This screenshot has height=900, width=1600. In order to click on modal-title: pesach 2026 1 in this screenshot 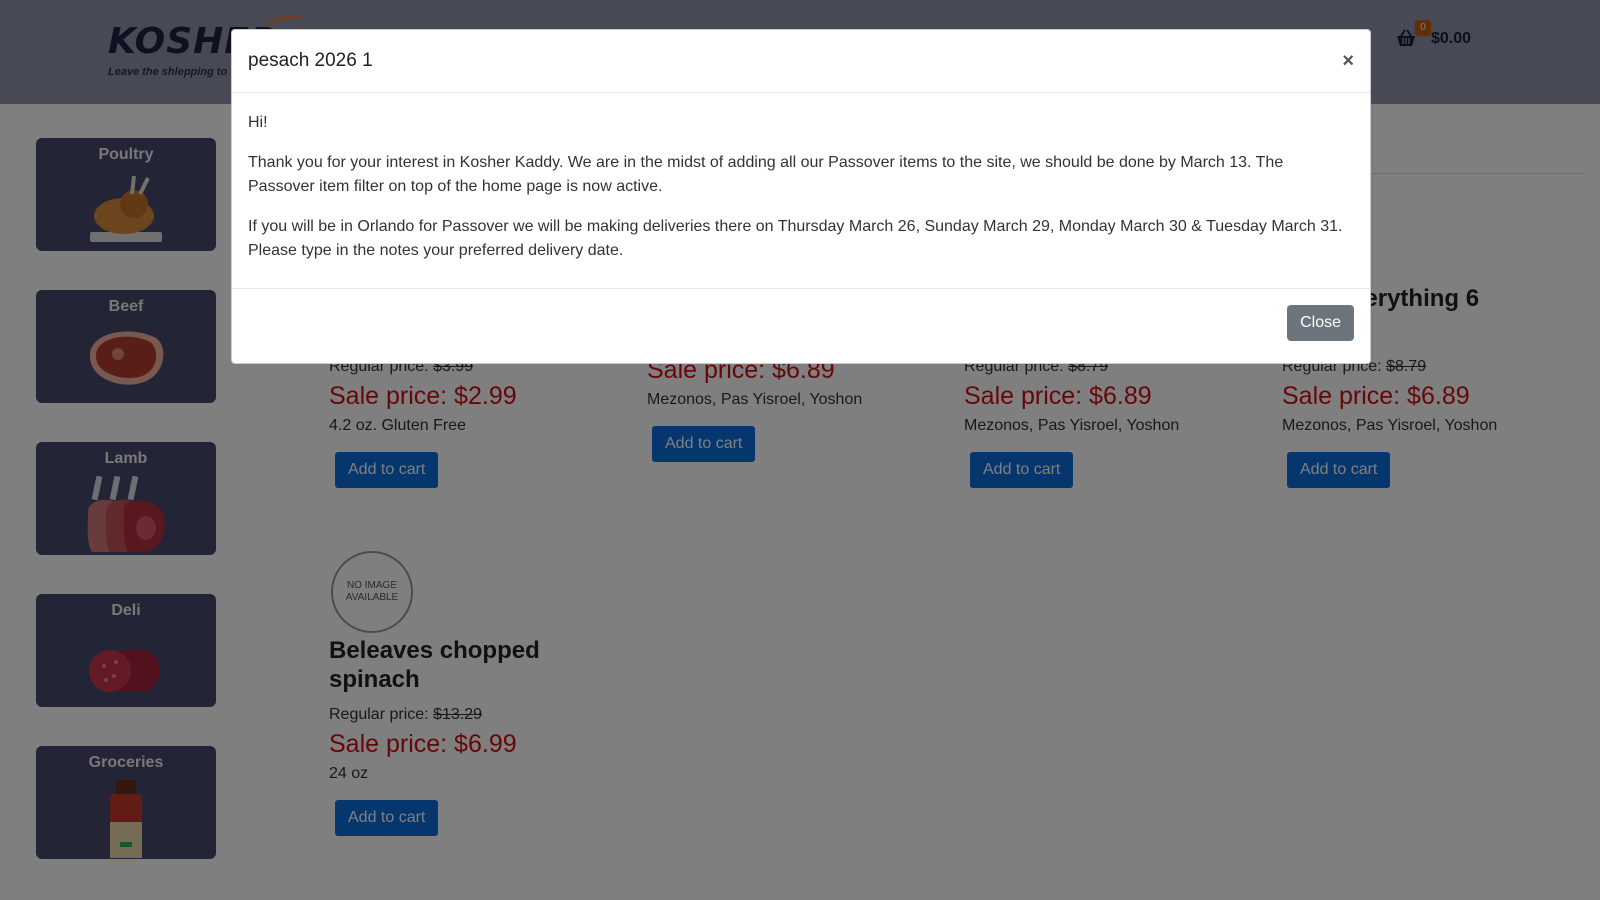, I will do `click(310, 60)`.